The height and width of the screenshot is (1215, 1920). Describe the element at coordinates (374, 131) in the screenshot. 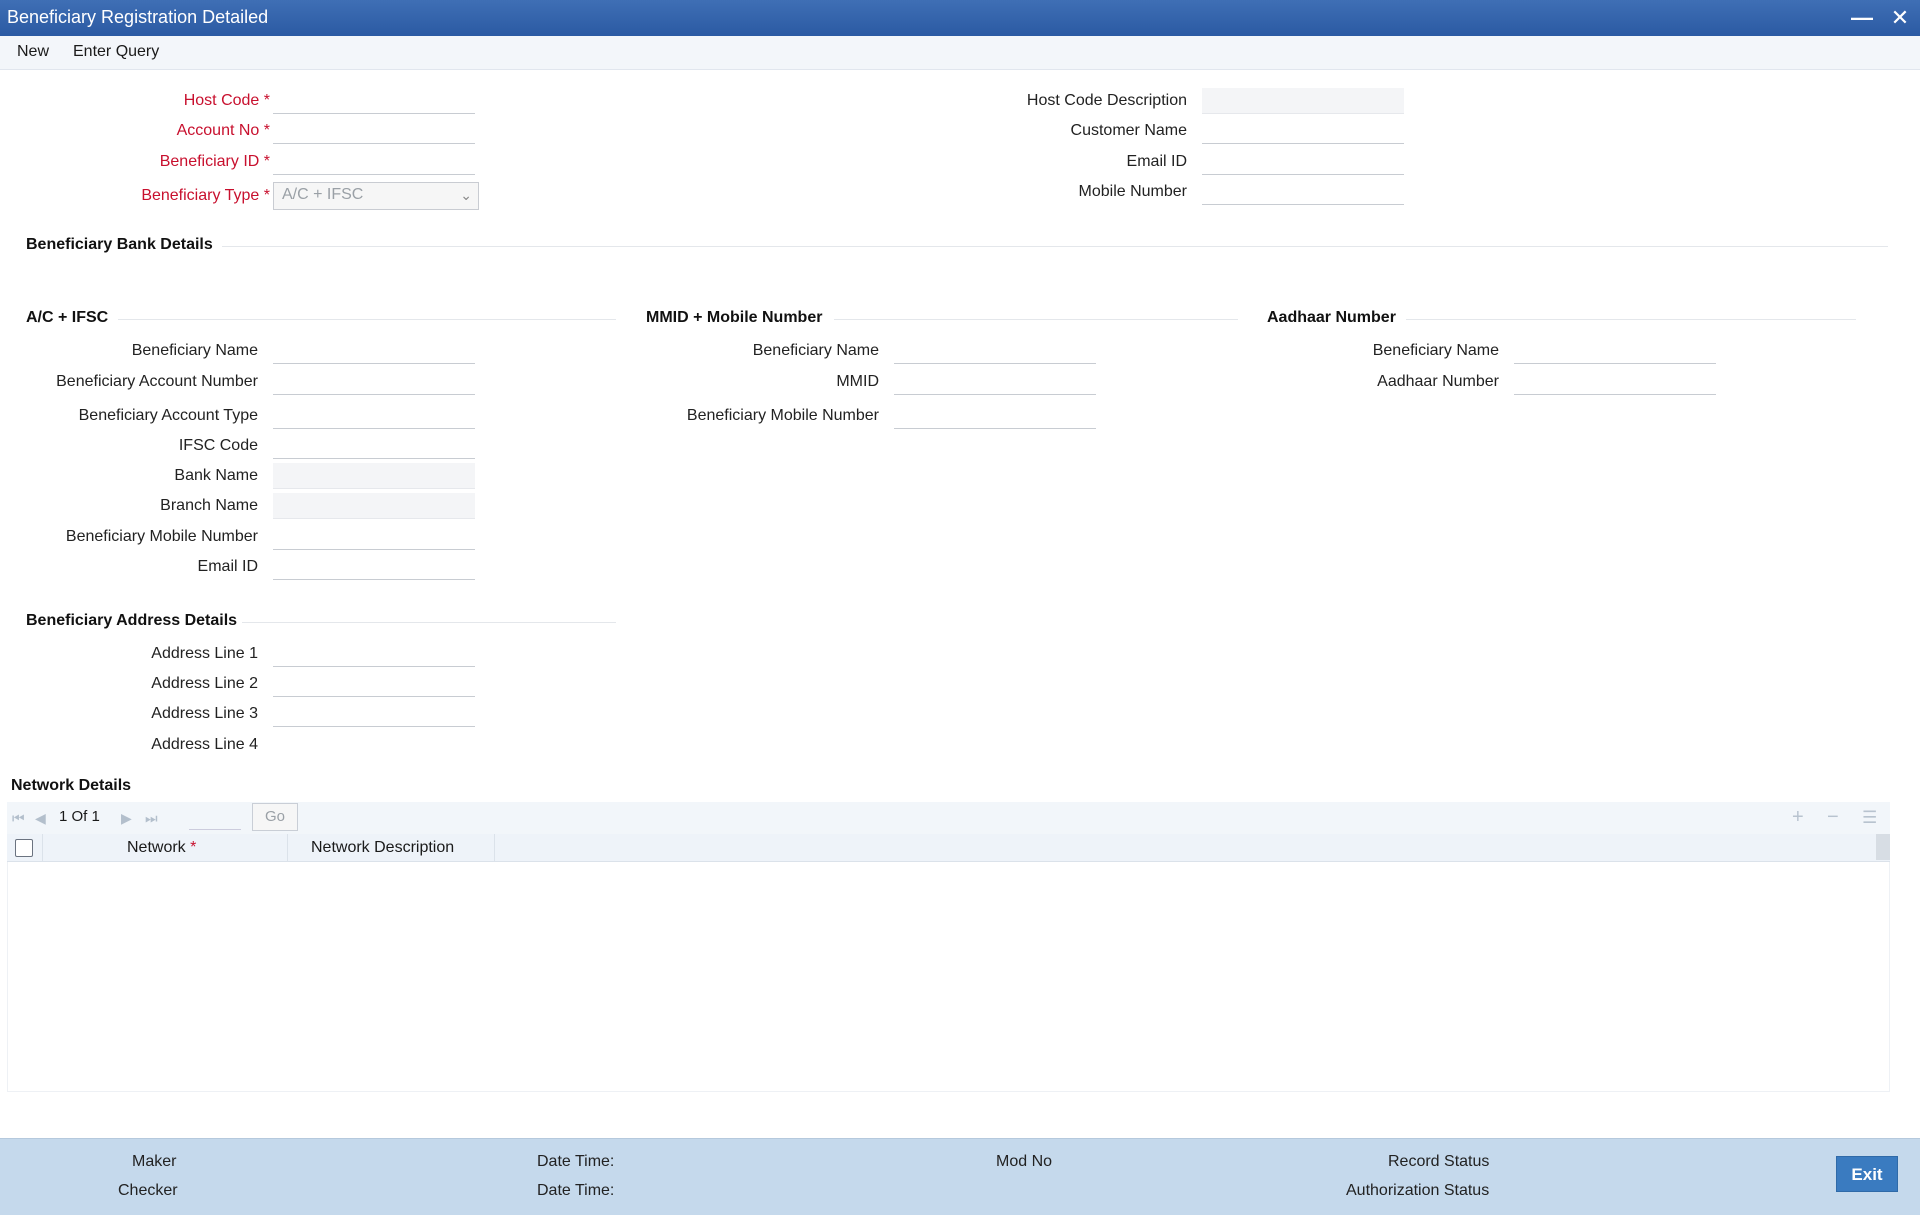

I see `account-no-input` at that location.